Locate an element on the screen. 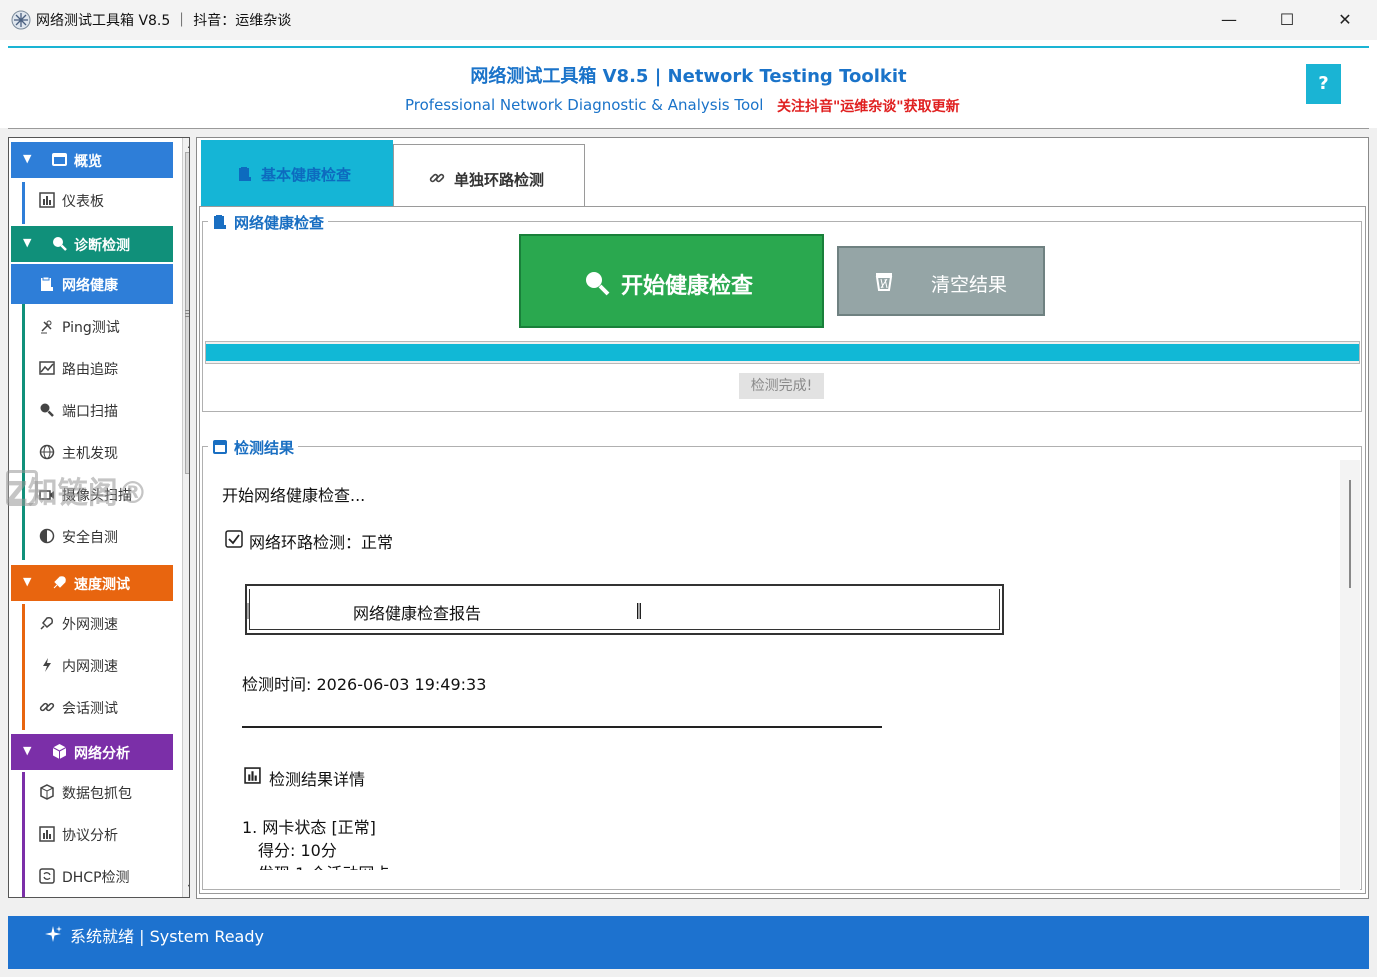 The height and width of the screenshot is (977, 1377). sidebar-item-label: 路由追踪 is located at coordinates (90, 370).